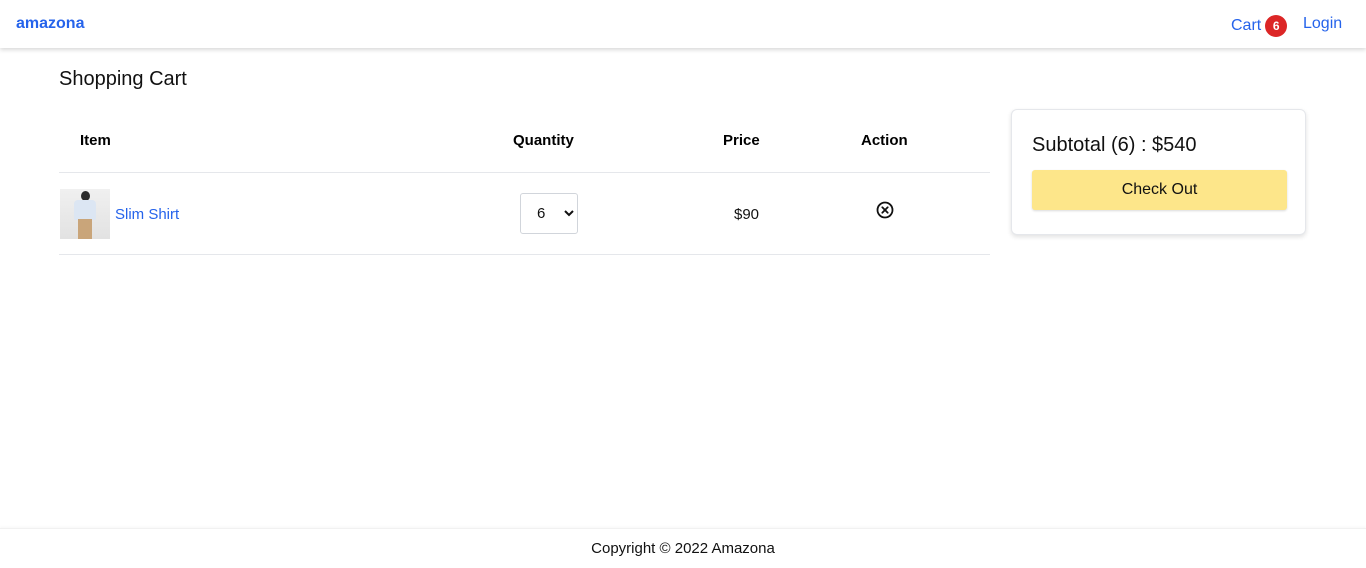 The width and height of the screenshot is (1366, 568). What do you see at coordinates (1114, 145) in the screenshot?
I see `subtotal-text: Subtotal (6) : $540` at bounding box center [1114, 145].